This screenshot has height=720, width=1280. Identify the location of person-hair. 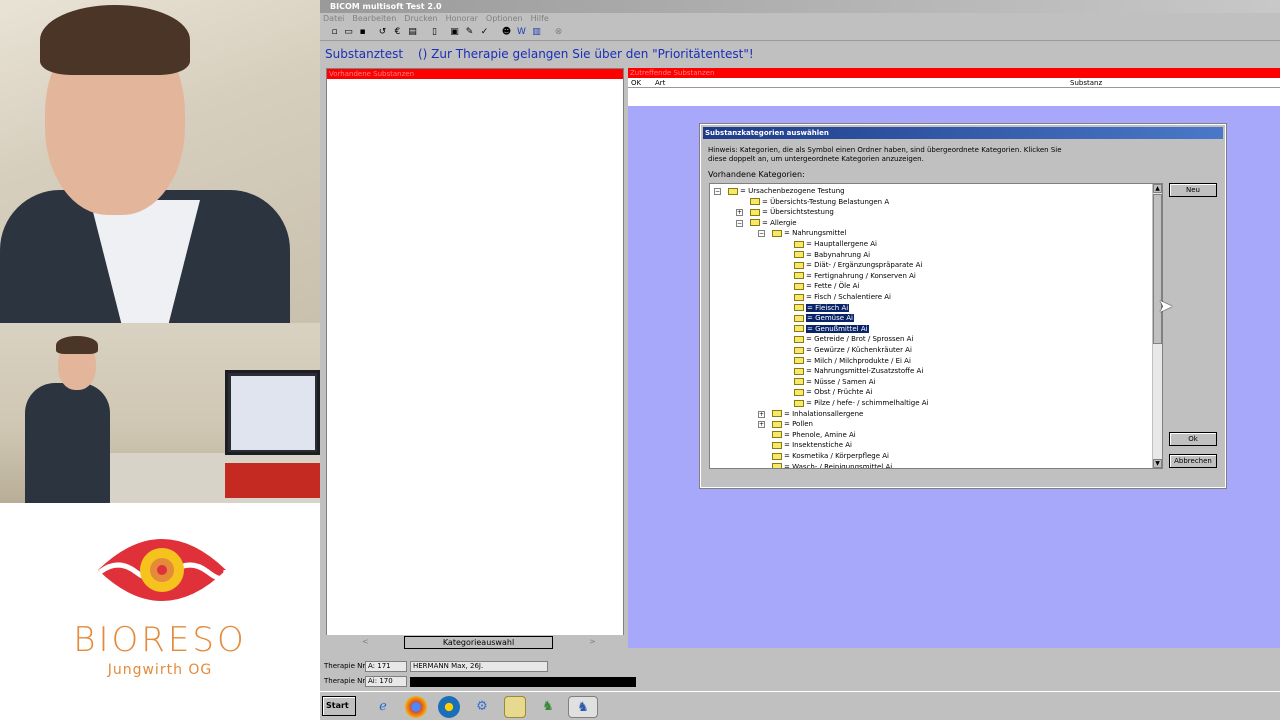
(77, 345).